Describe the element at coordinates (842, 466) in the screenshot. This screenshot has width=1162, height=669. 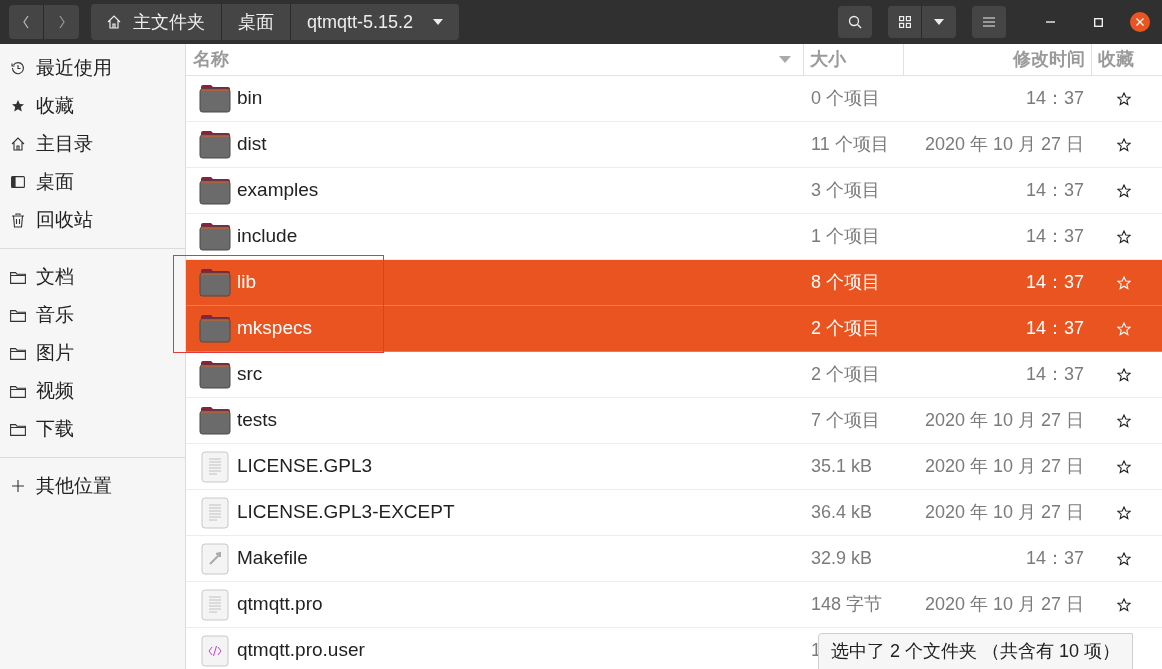
I see `file-size: 35.1 kB` at that location.